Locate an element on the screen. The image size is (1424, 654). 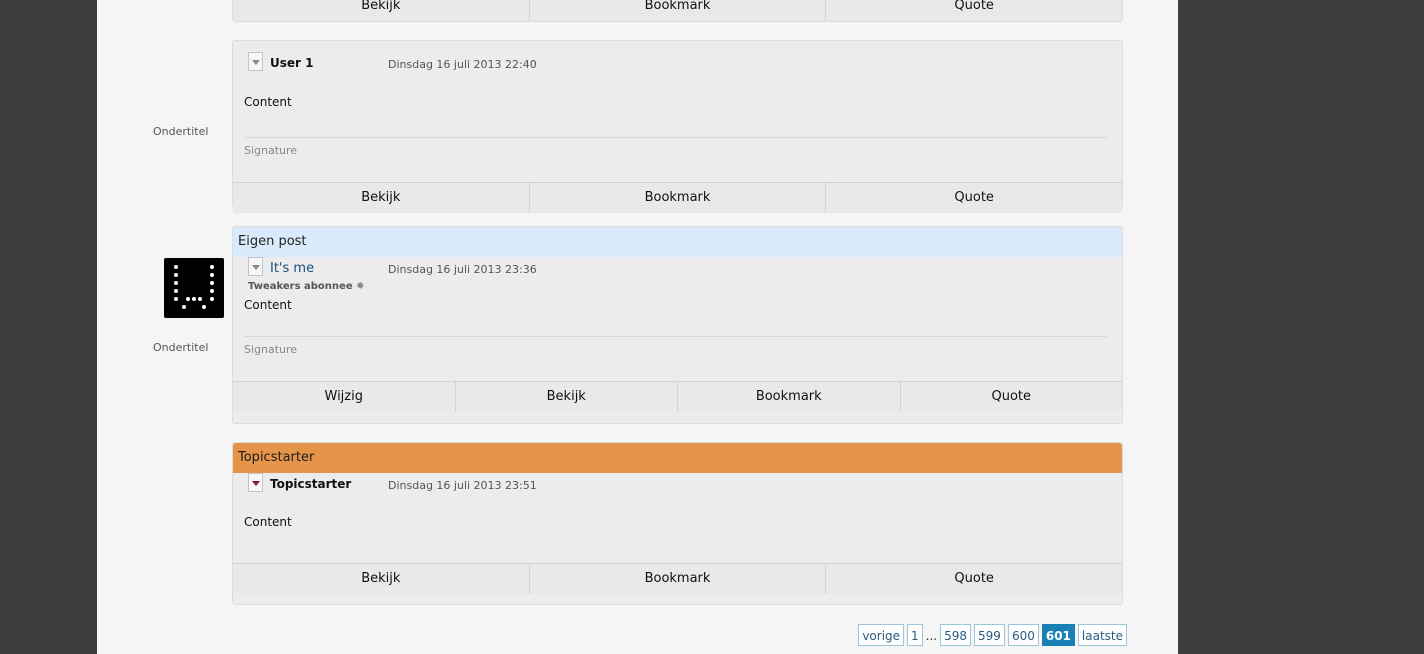
pagination-last: laatste is located at coordinates (1102, 635).